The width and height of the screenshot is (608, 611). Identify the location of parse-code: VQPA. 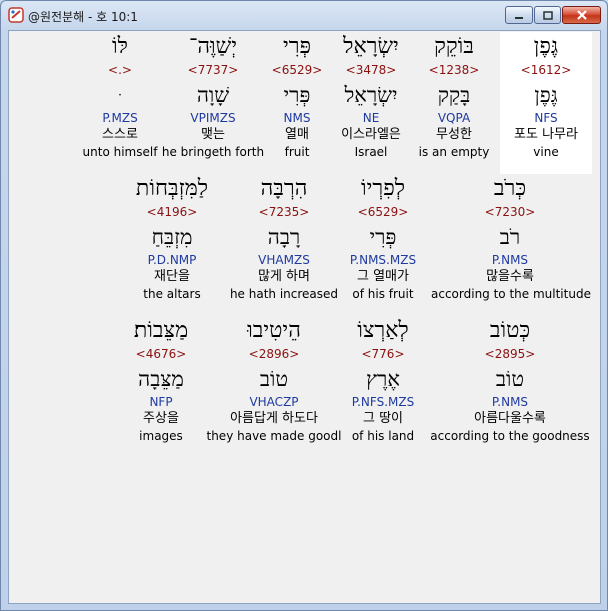
(454, 118).